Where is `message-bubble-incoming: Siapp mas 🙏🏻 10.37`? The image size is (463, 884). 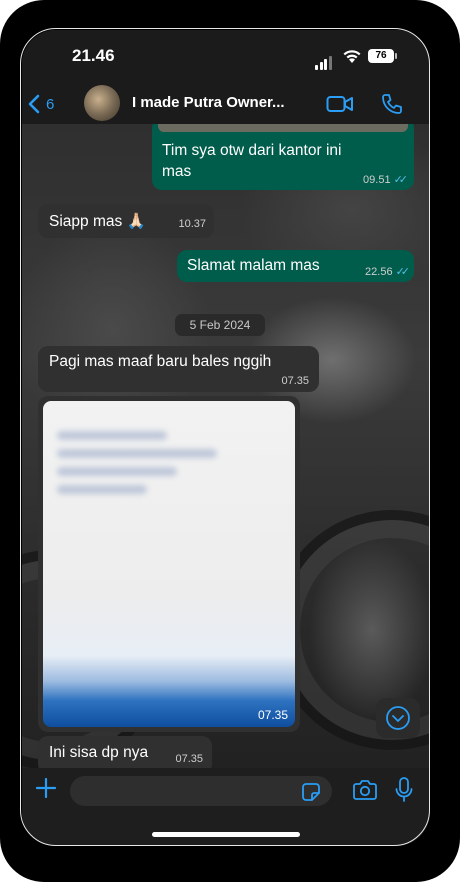
message-bubble-incoming: Siapp mas 🙏🏻 10.37 is located at coordinates (126, 221).